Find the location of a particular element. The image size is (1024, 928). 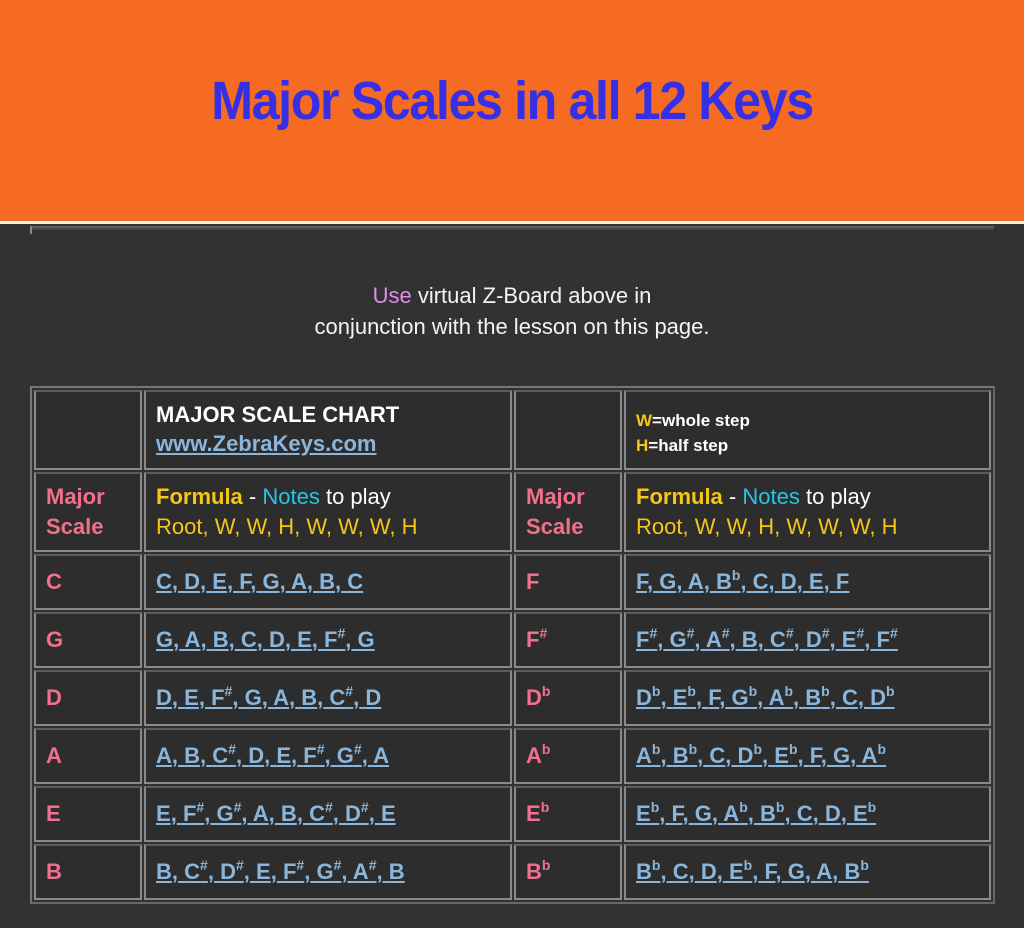

note-link: Gb is located at coordinates (741, 697).